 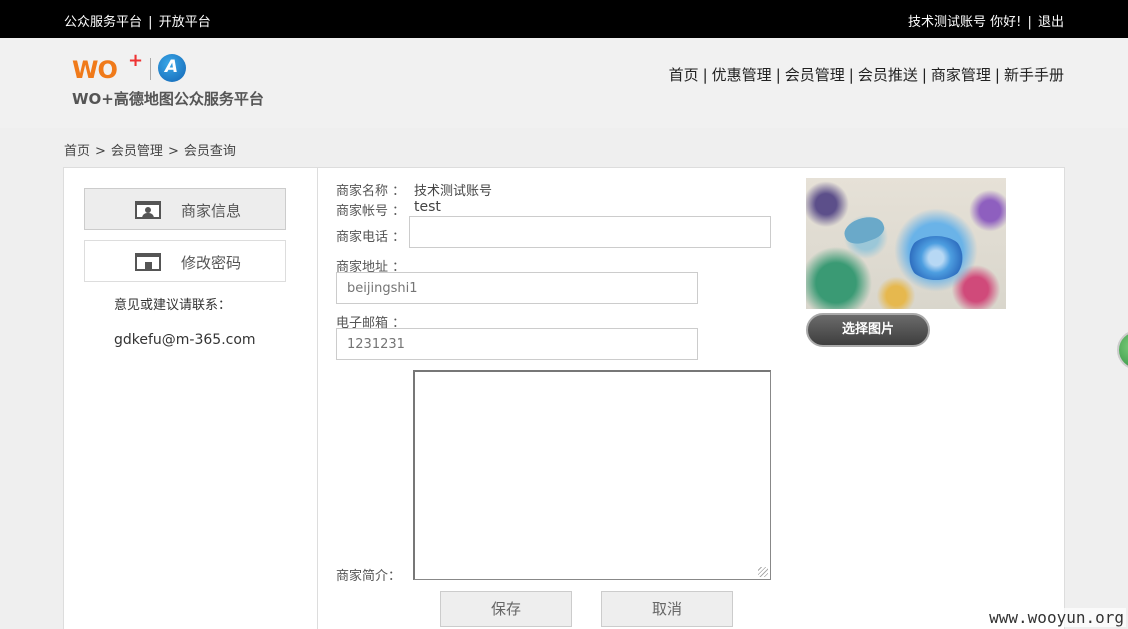 I want to click on sidebar-item-label: 商家信息, so click(x=211, y=211).